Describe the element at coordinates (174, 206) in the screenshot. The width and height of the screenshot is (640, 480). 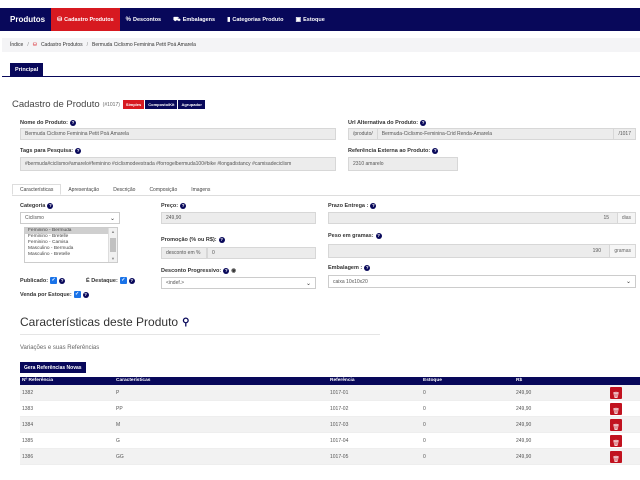
I see `preco-label: Preço: ?` at that location.